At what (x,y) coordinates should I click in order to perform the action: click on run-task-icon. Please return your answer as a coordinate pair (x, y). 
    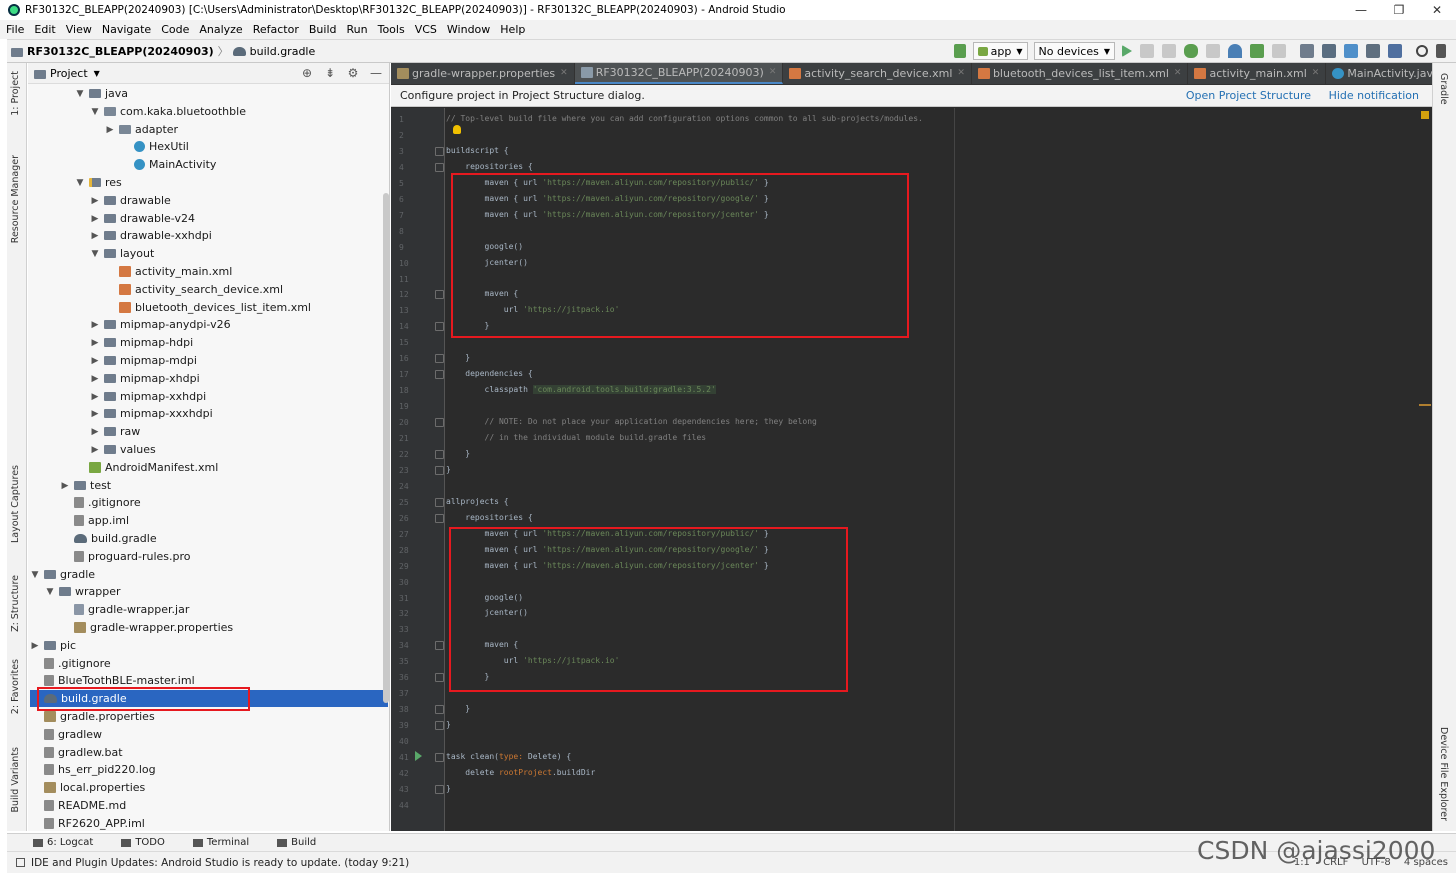
    Looking at the image, I should click on (418, 756).